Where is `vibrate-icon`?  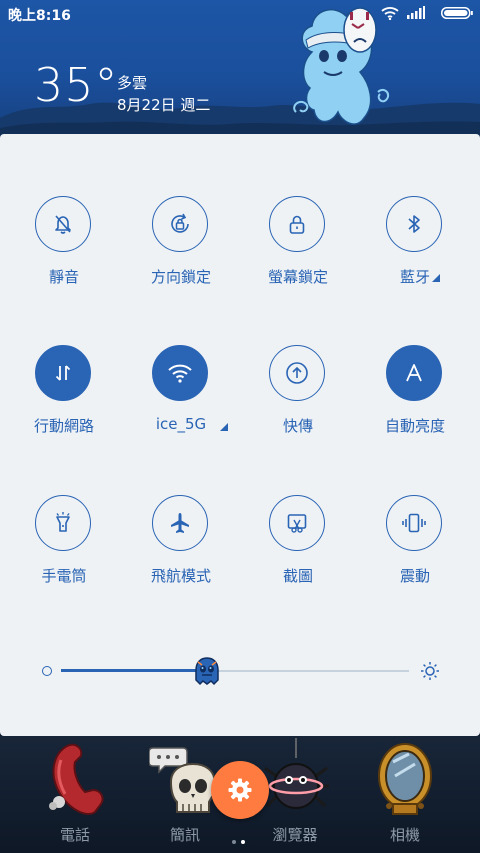
vibrate-icon is located at coordinates (414, 523).